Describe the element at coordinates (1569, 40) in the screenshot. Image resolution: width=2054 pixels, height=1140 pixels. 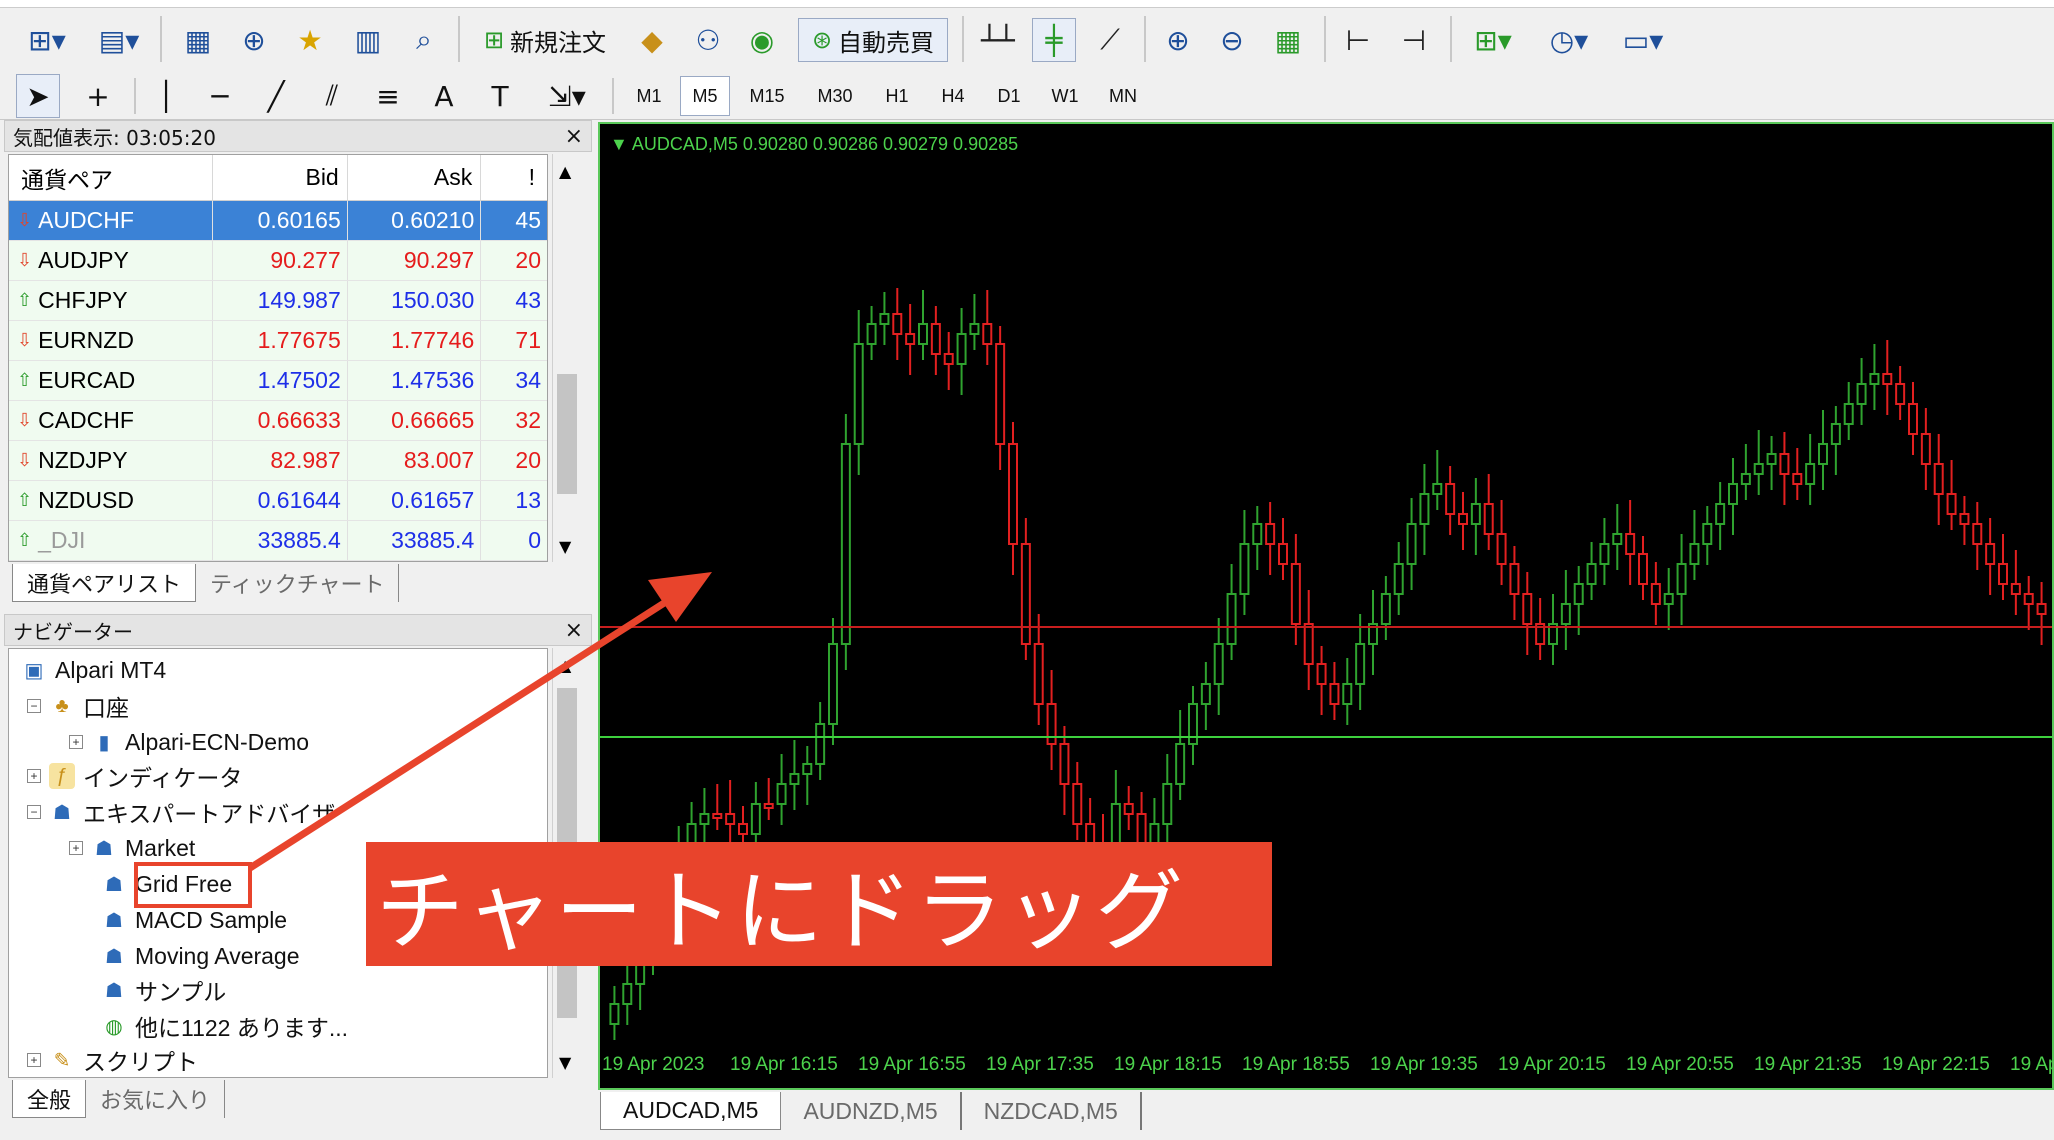
I see `periods-clock-icon: ◷▾` at that location.